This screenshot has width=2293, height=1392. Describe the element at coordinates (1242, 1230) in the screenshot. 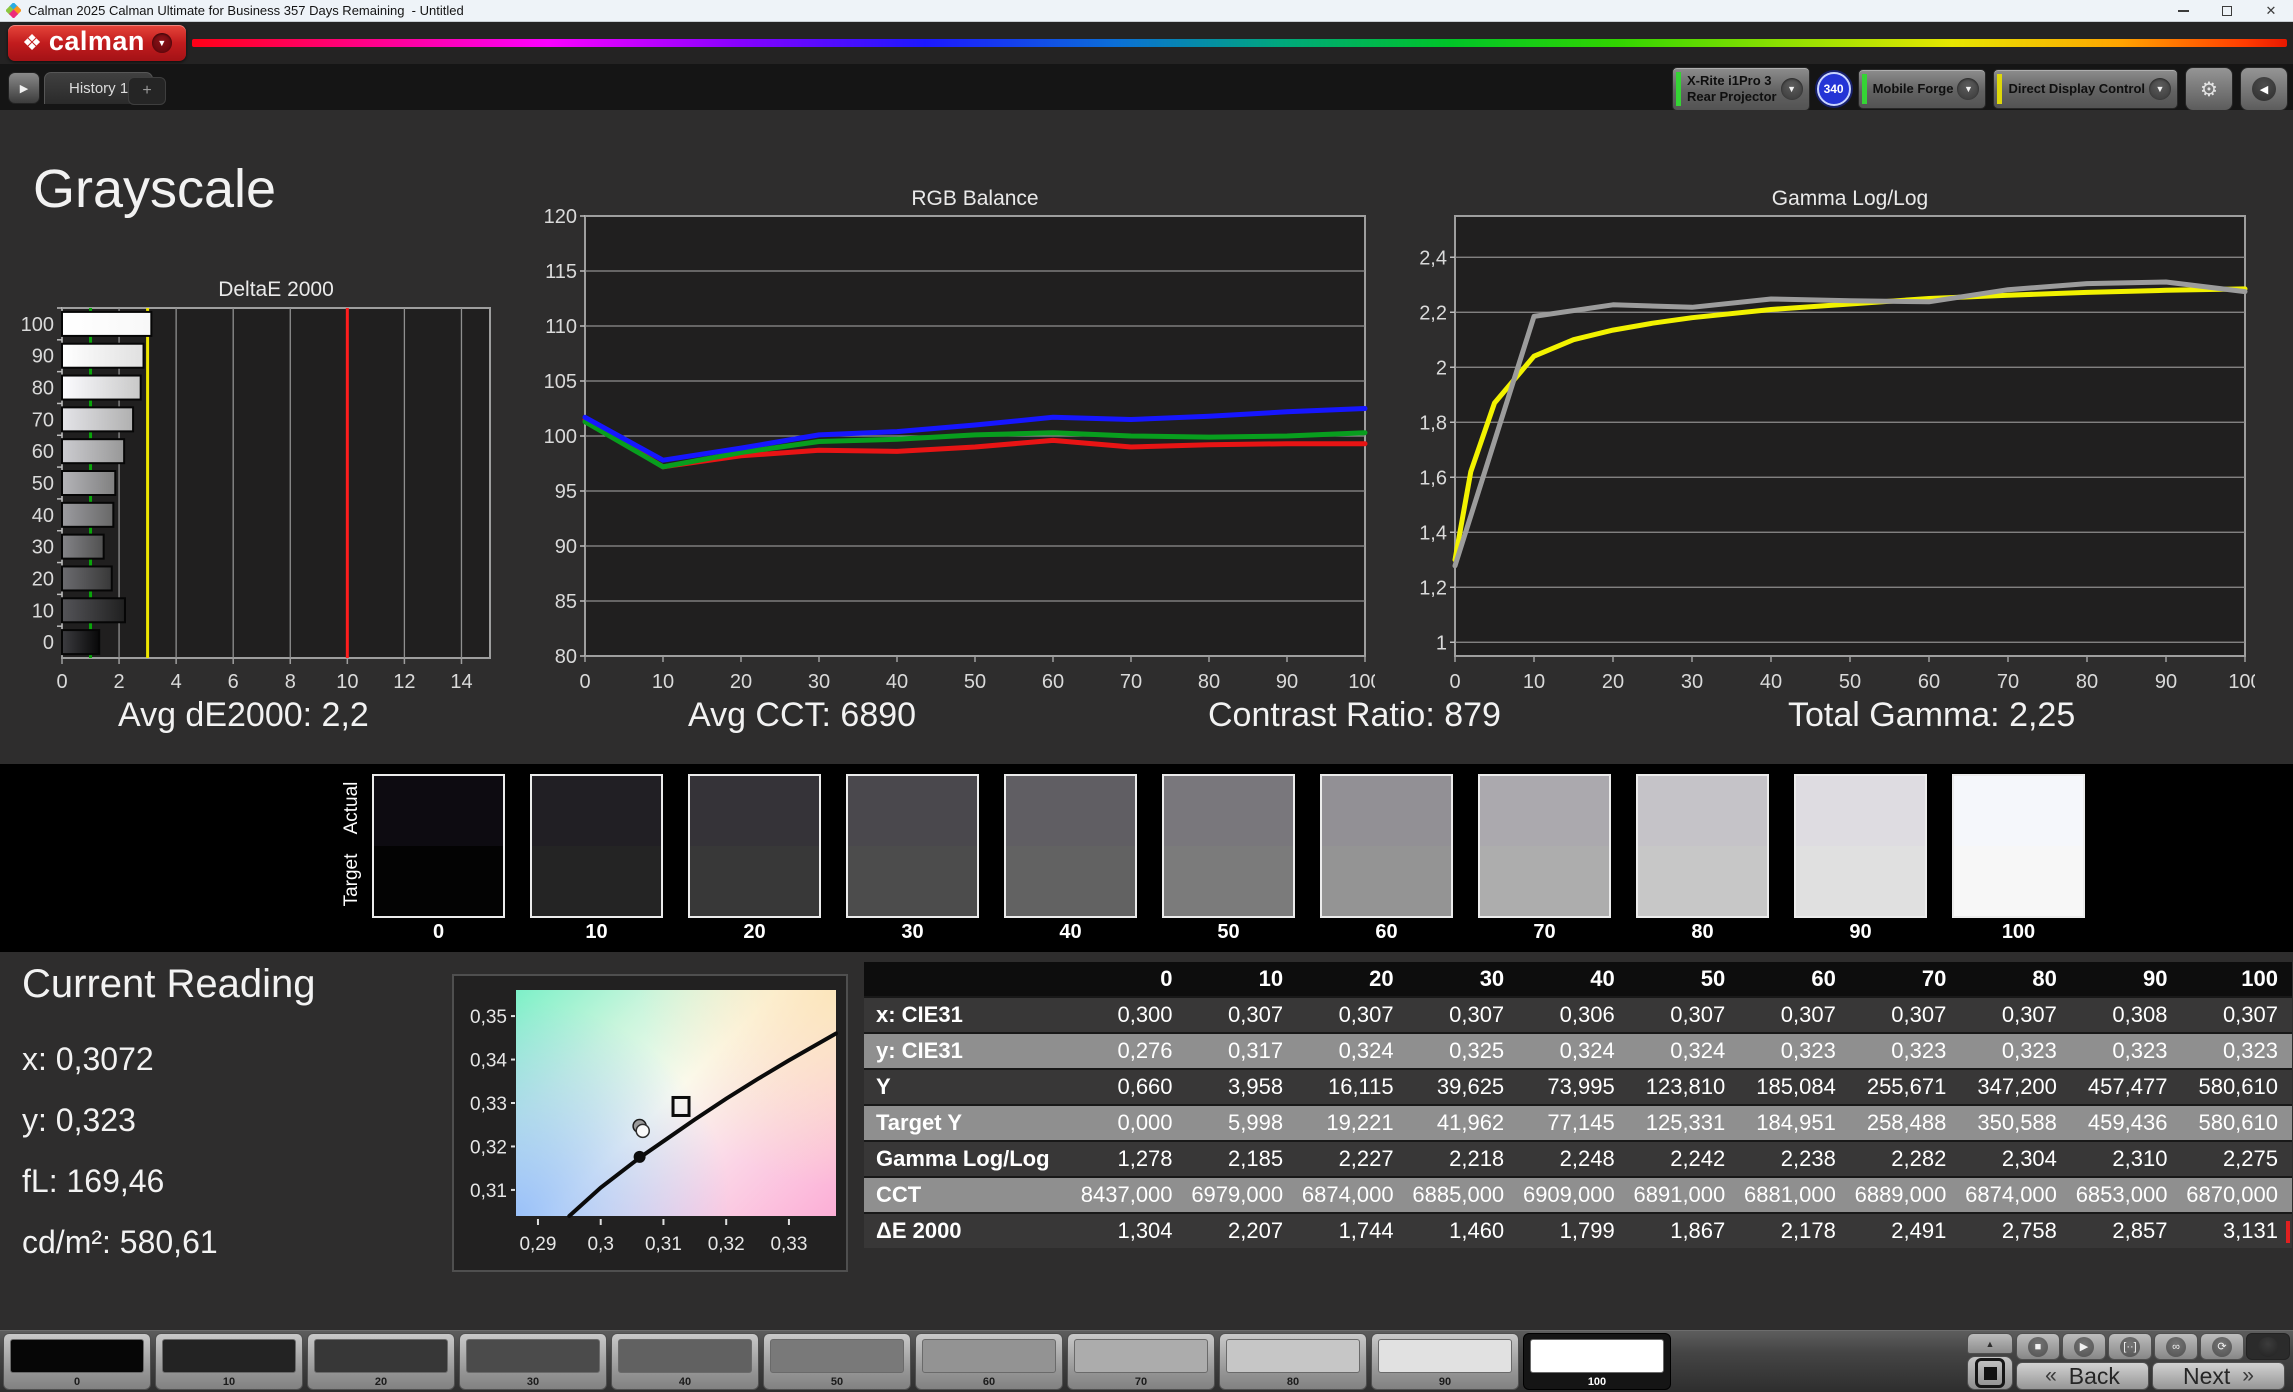

I see `table-cell: 2,207` at that location.